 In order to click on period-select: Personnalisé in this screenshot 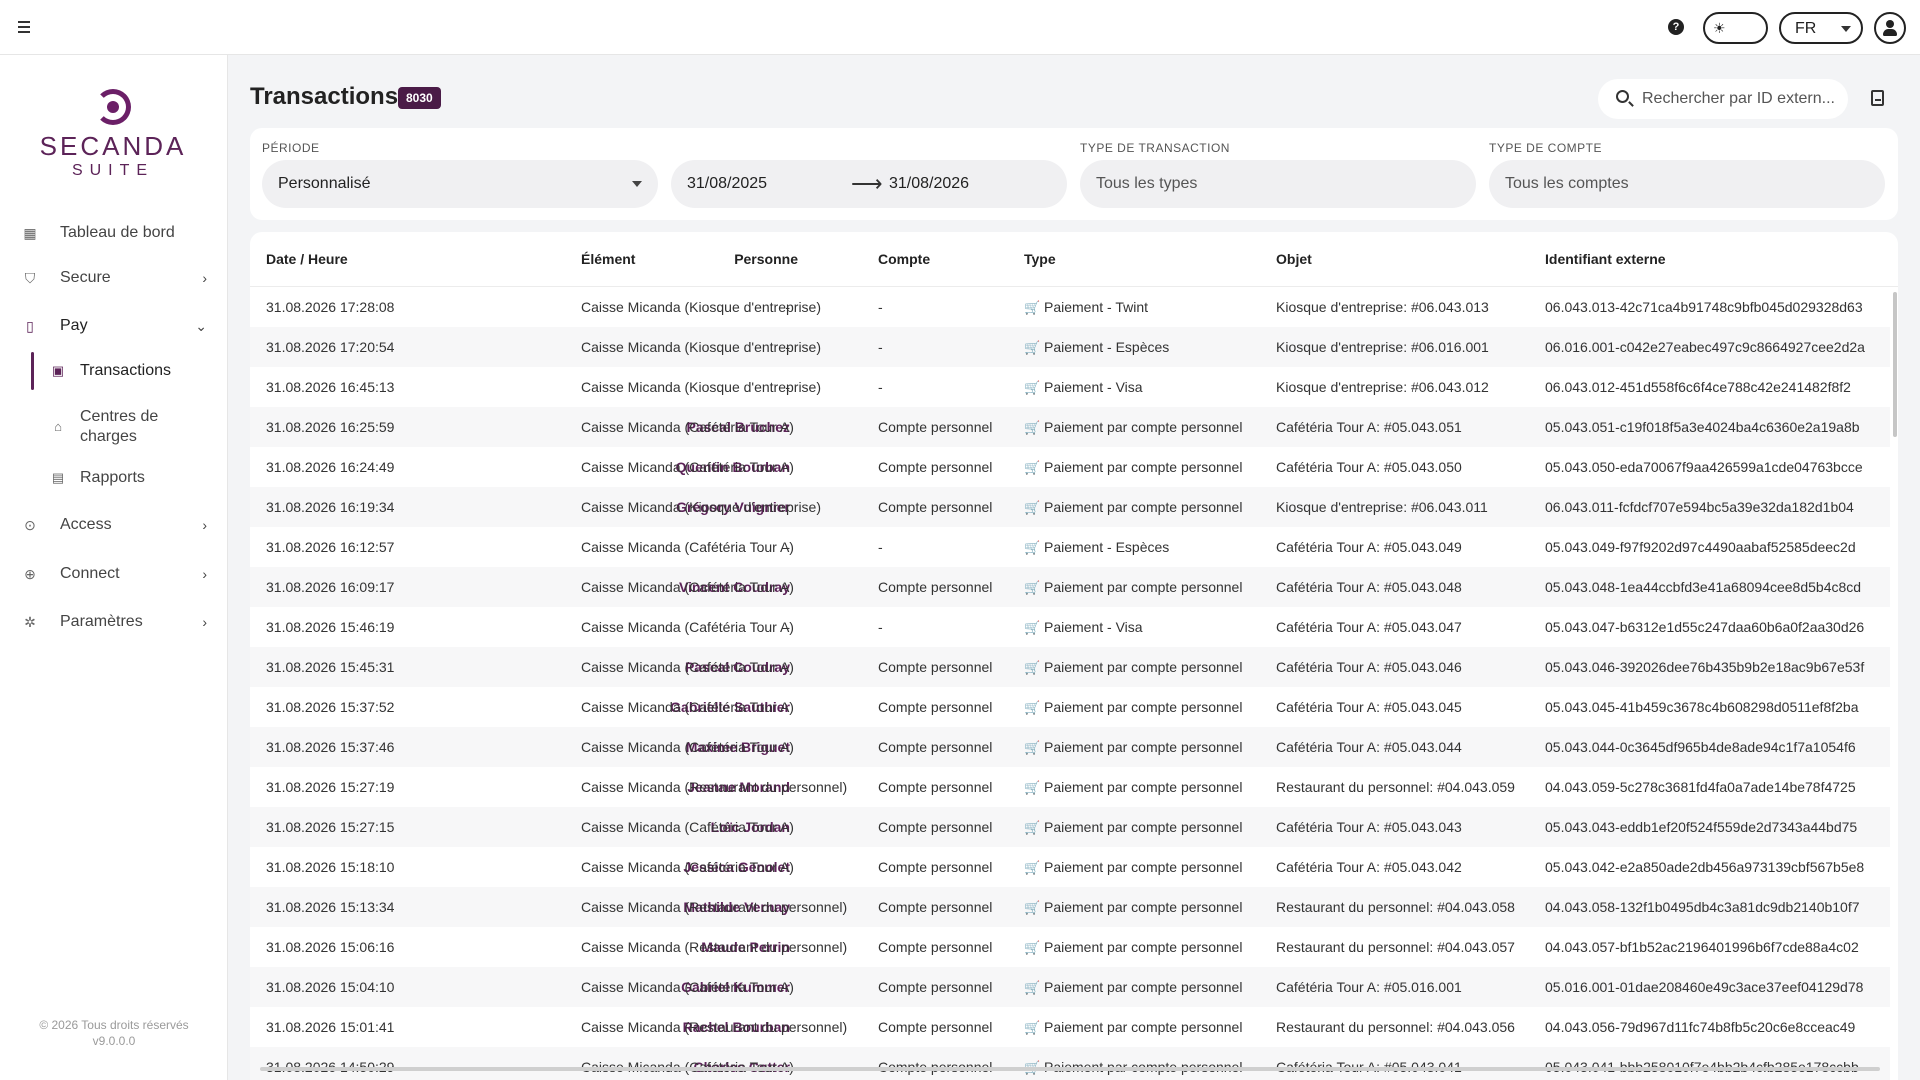, I will do `click(460, 184)`.